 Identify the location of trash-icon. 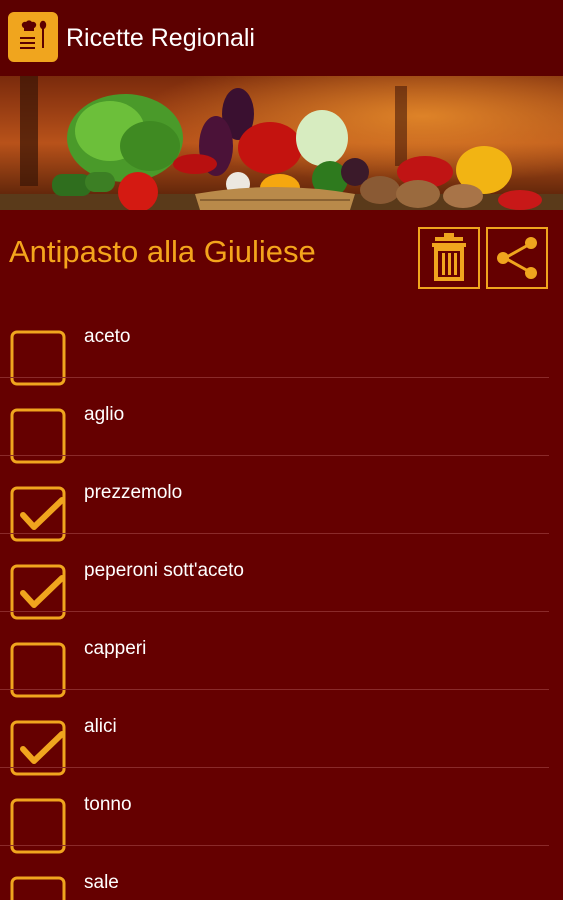
(449, 257).